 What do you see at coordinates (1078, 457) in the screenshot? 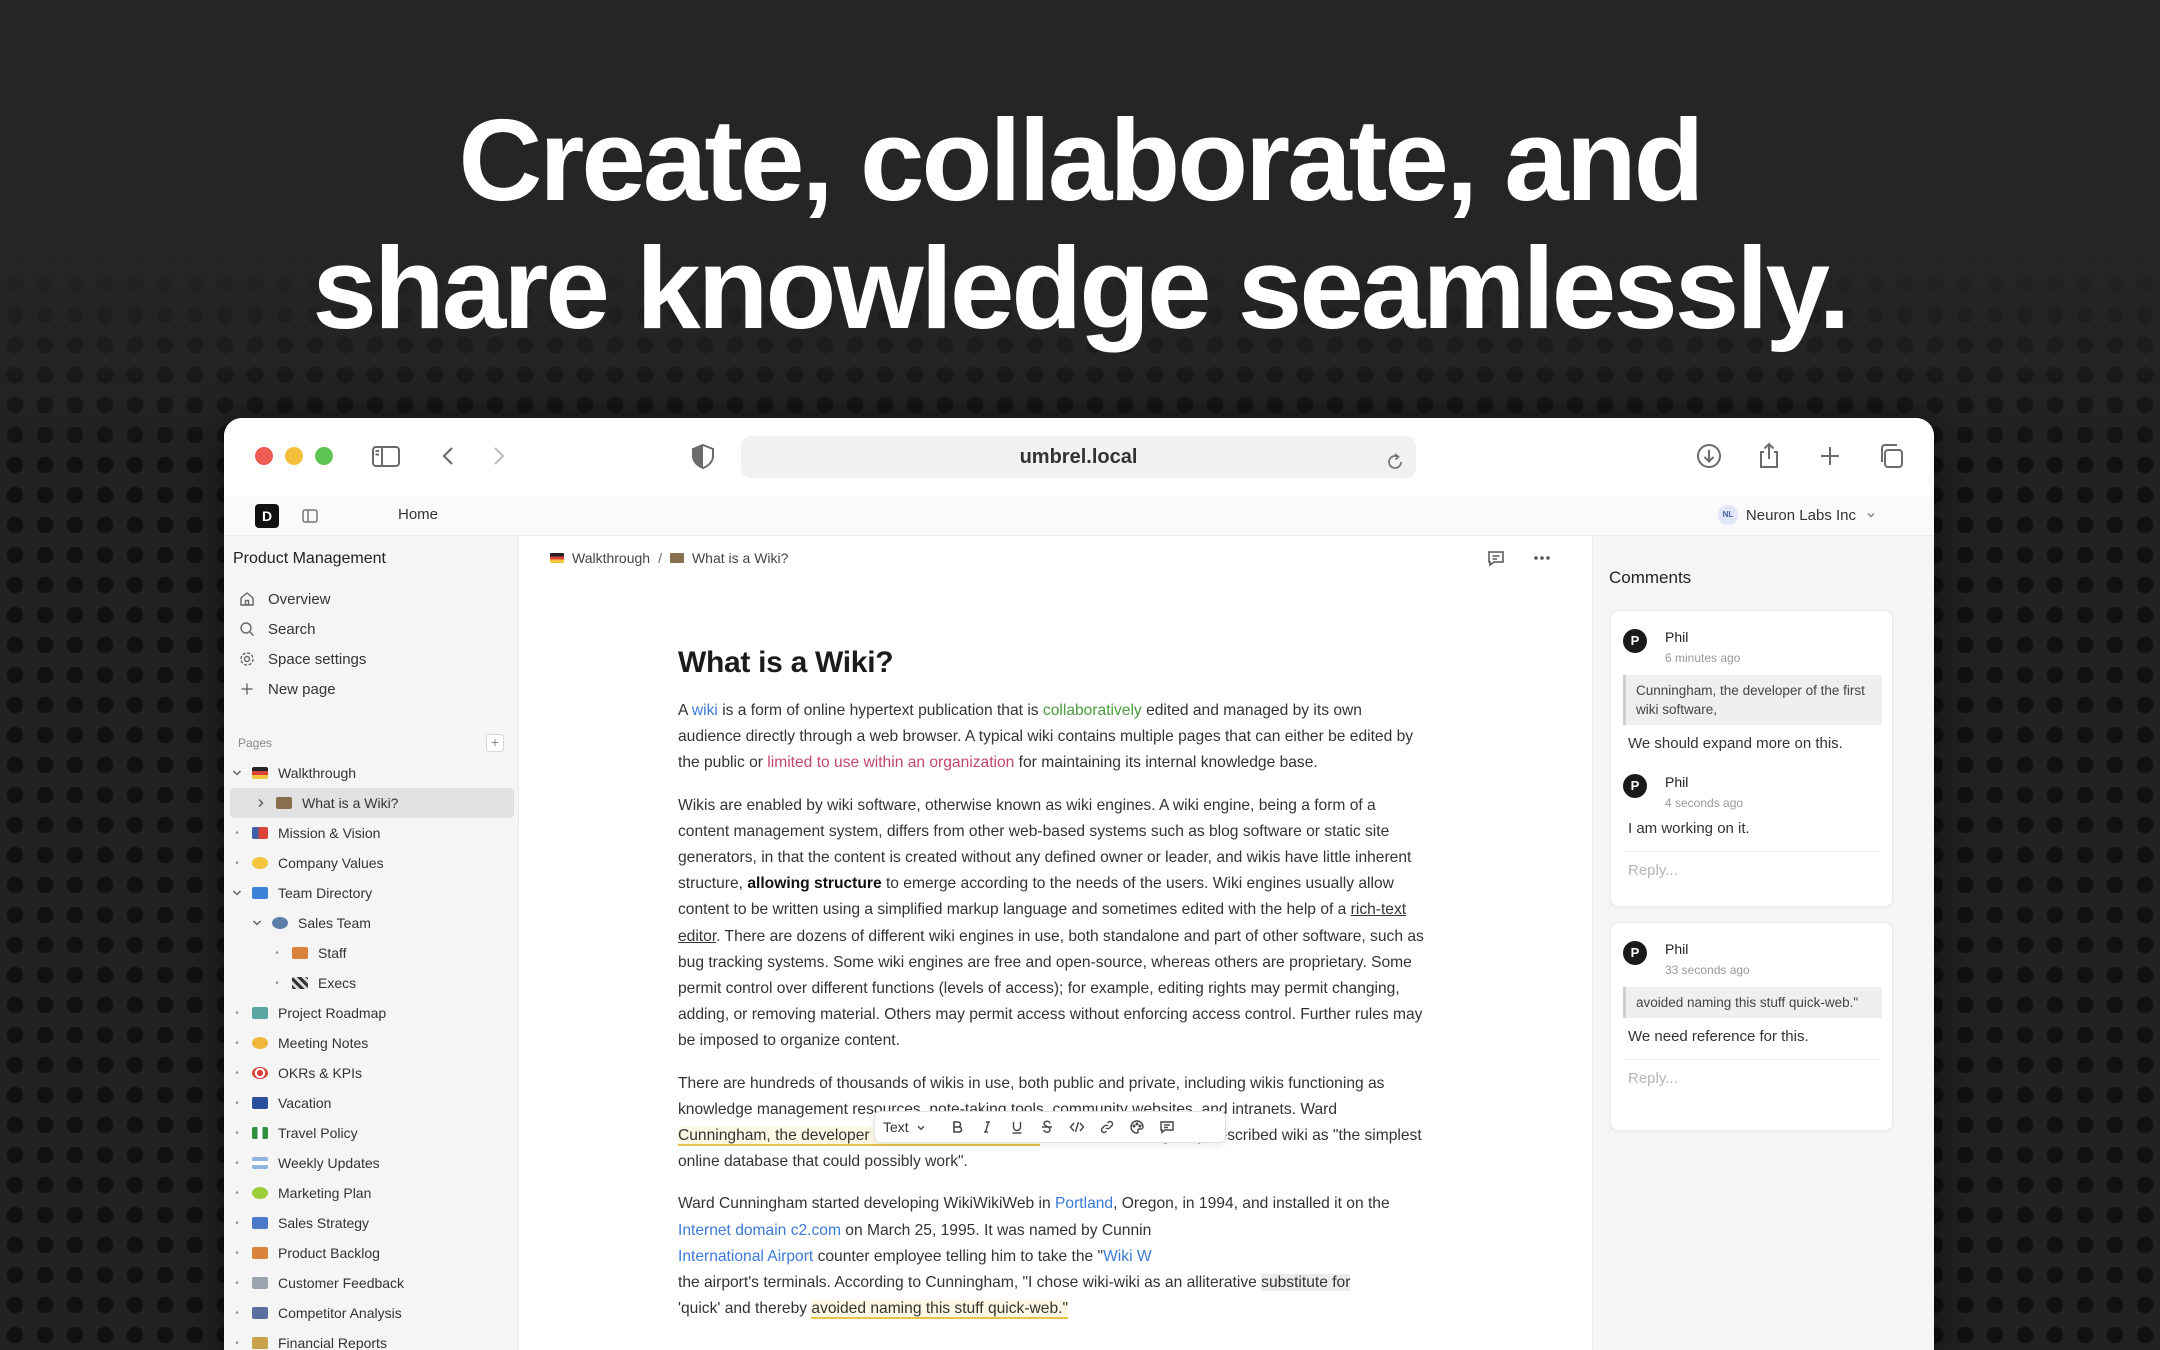
I see `address-bar: umbrel.local` at bounding box center [1078, 457].